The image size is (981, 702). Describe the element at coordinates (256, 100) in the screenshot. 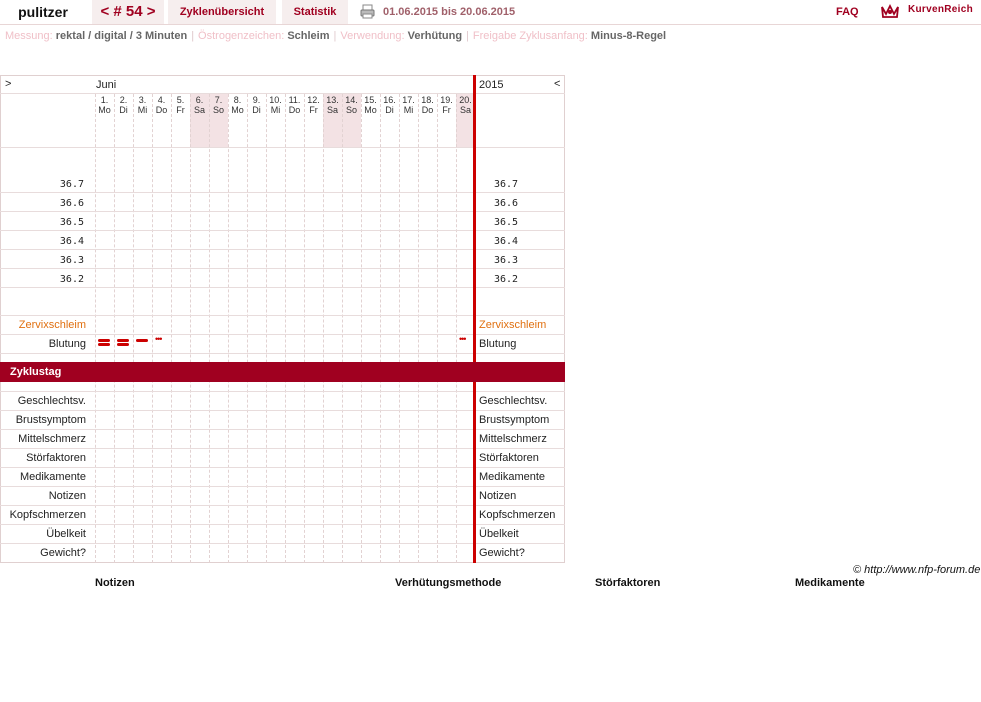

I see `day-number: 9.` at that location.